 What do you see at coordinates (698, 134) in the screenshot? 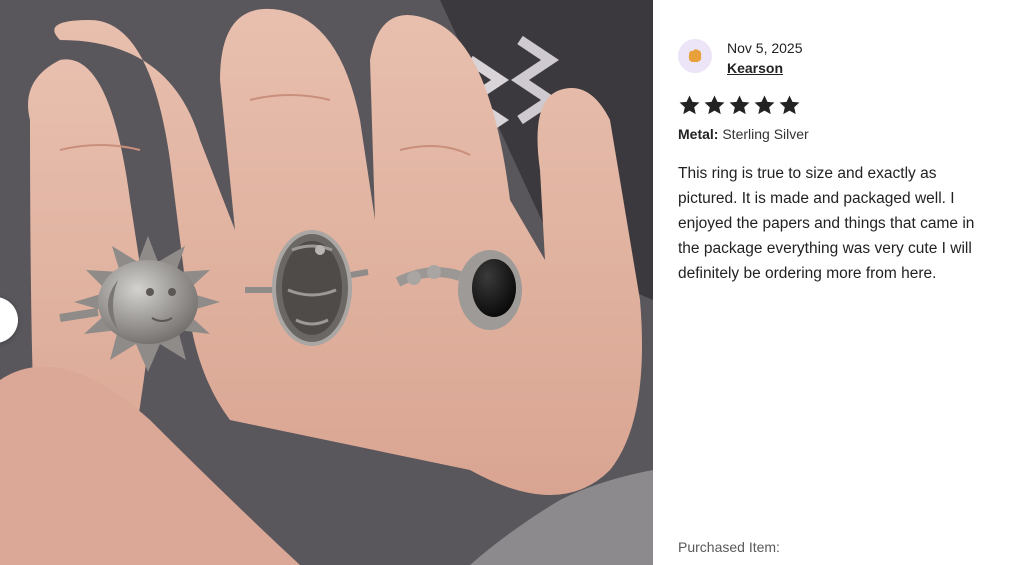
I see `variation-label: Metal:` at bounding box center [698, 134].